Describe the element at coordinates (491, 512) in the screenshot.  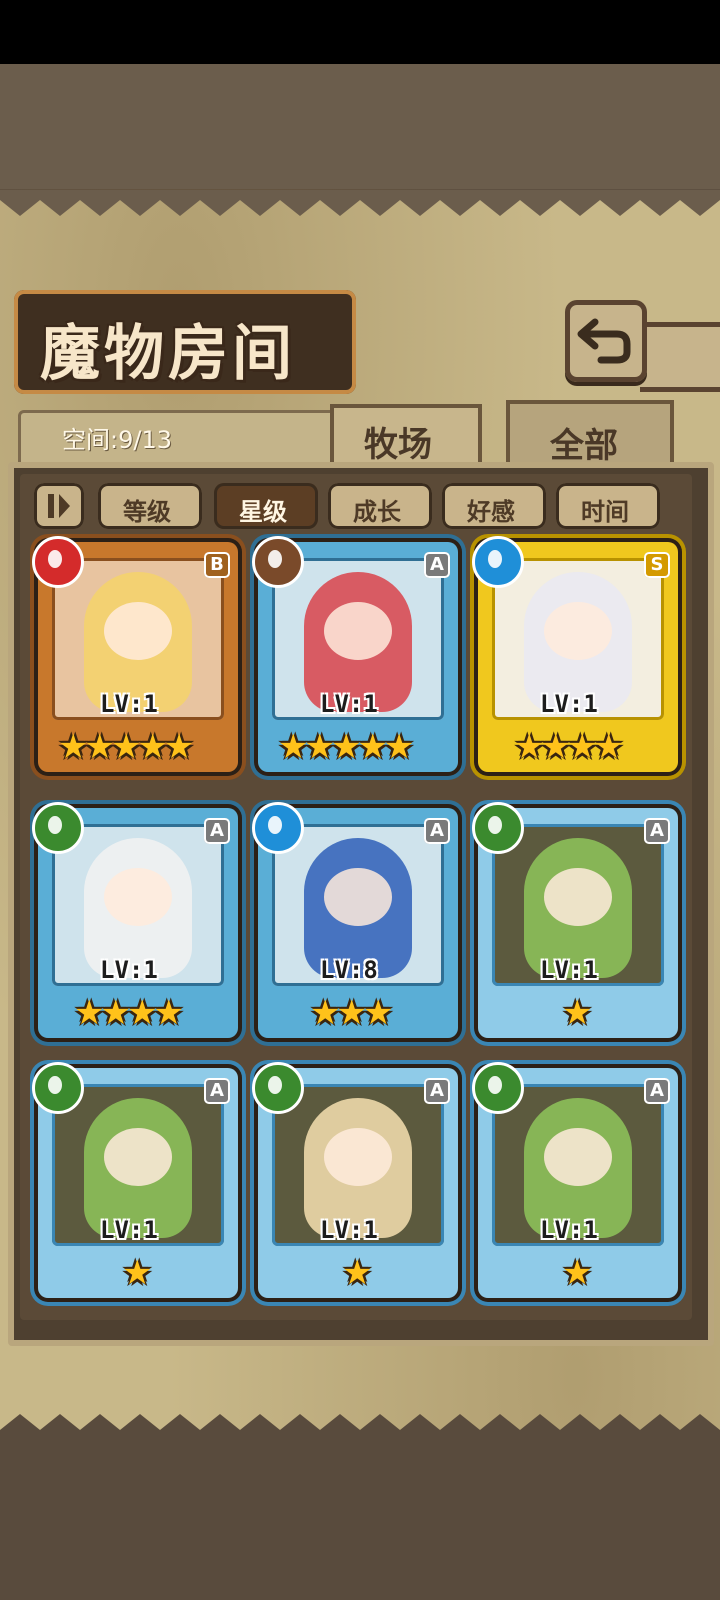
I see `sort-option-label: 好感` at that location.